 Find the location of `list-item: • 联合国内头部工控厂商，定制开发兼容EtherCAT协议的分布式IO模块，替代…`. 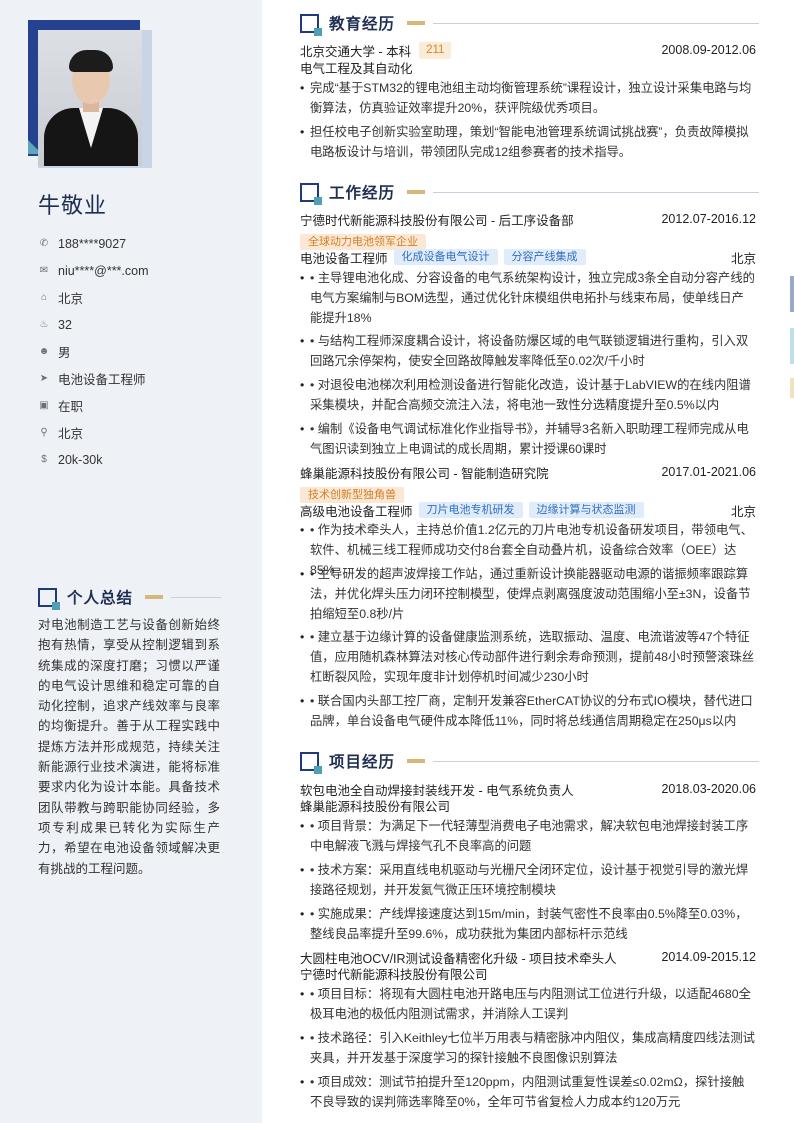

list-item: • 联合国内头部工控厂商，定制开发兼容EtherCAT协议的分布式IO模块，替代… is located at coordinates (528, 711).